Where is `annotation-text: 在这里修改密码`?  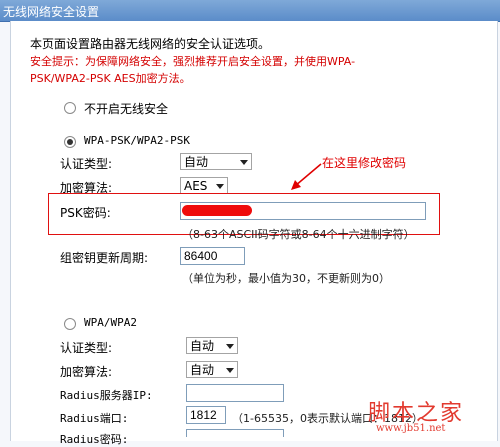 annotation-text: 在这里修改密码 is located at coordinates (364, 163).